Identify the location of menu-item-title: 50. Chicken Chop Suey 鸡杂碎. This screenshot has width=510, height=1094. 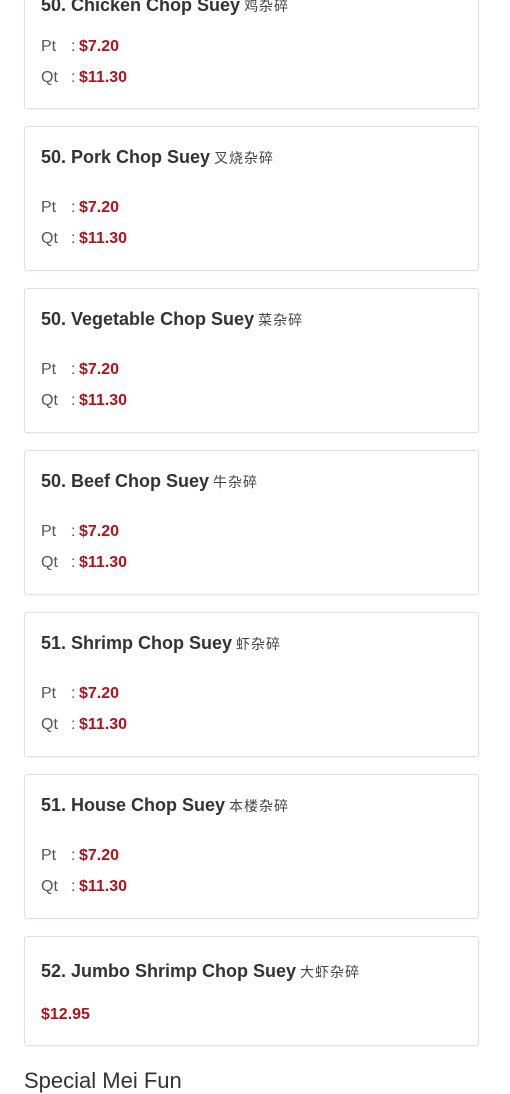
(165, 7).